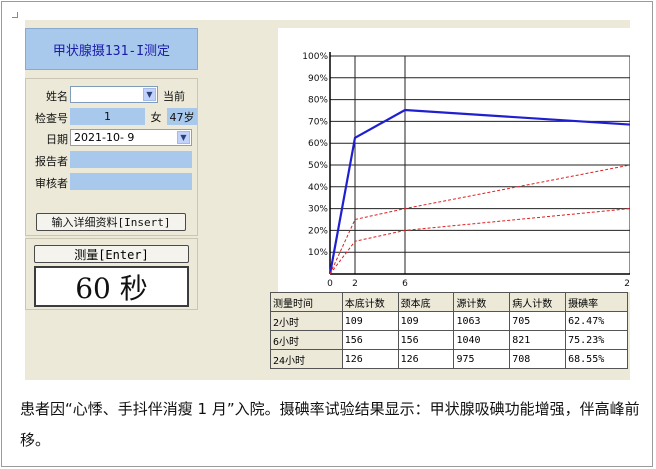  I want to click on corner-mark, so click(15, 15).